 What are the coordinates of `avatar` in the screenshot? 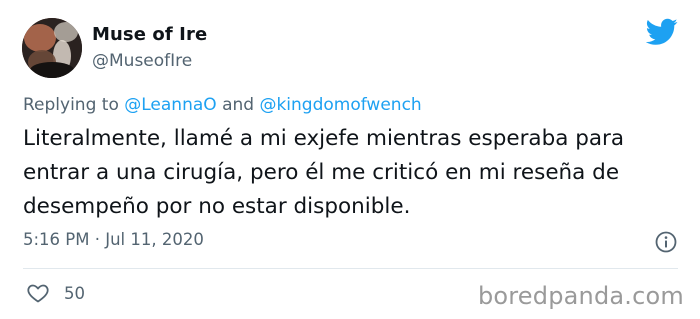 It's located at (52, 48).